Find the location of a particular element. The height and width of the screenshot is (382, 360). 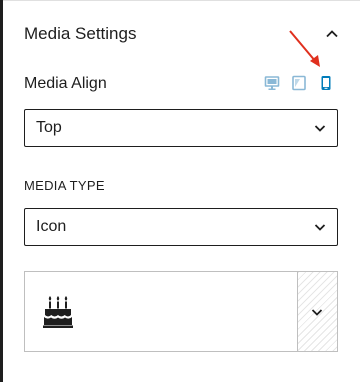

desktop-icon is located at coordinates (272, 83).